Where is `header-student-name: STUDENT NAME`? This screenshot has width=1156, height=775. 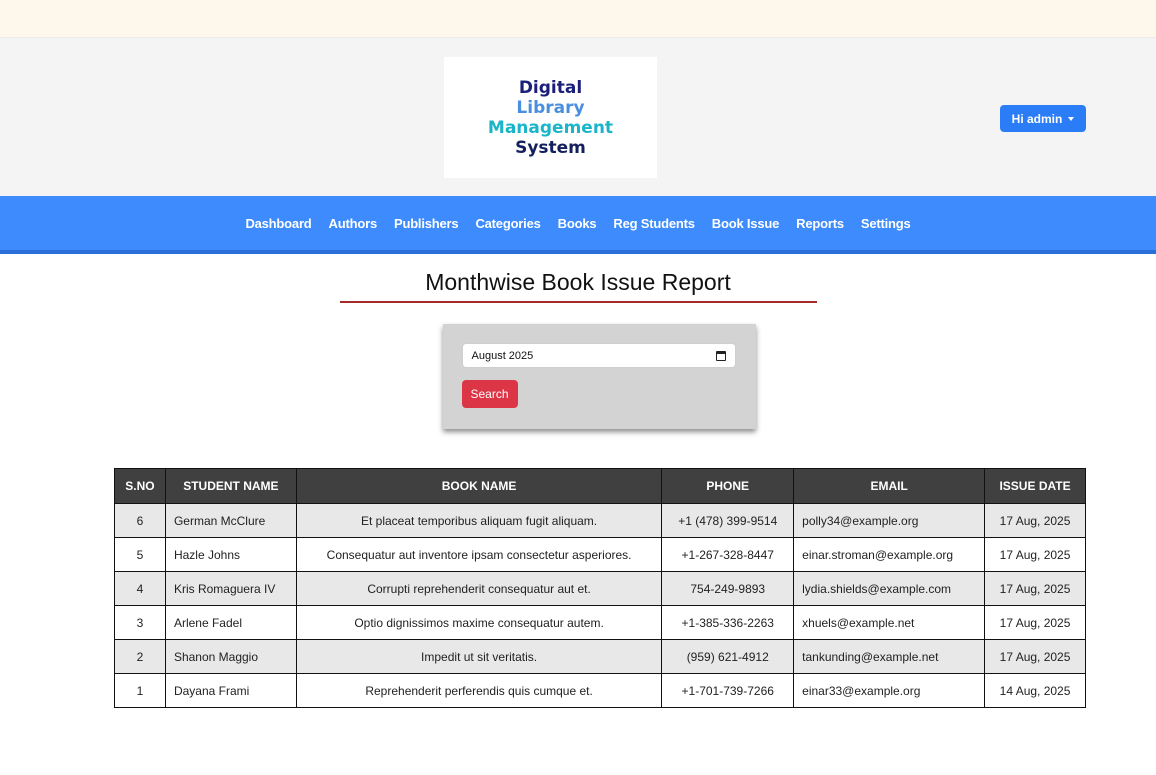 header-student-name: STUDENT NAME is located at coordinates (230, 486).